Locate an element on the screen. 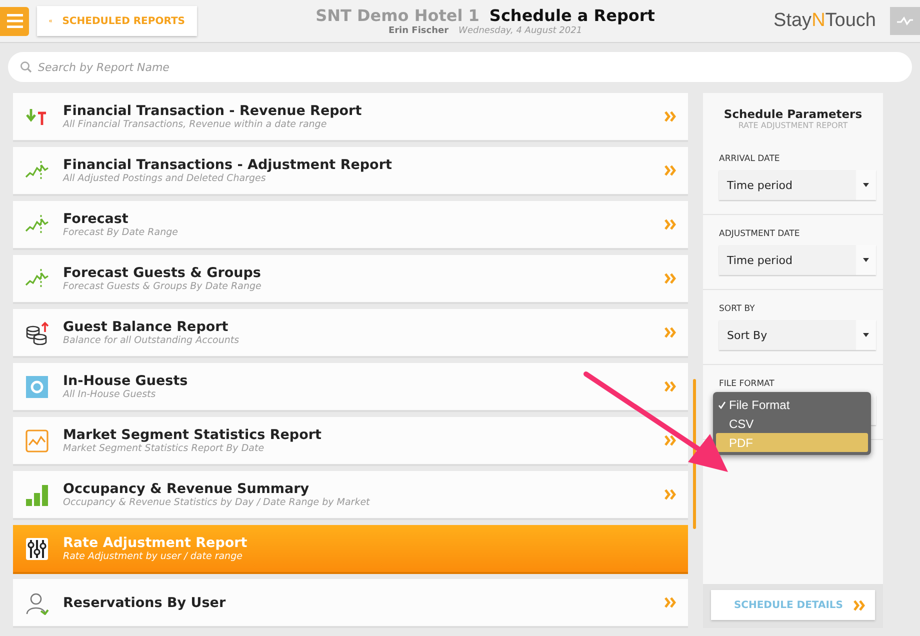  checkmark-icon is located at coordinates (722, 404).